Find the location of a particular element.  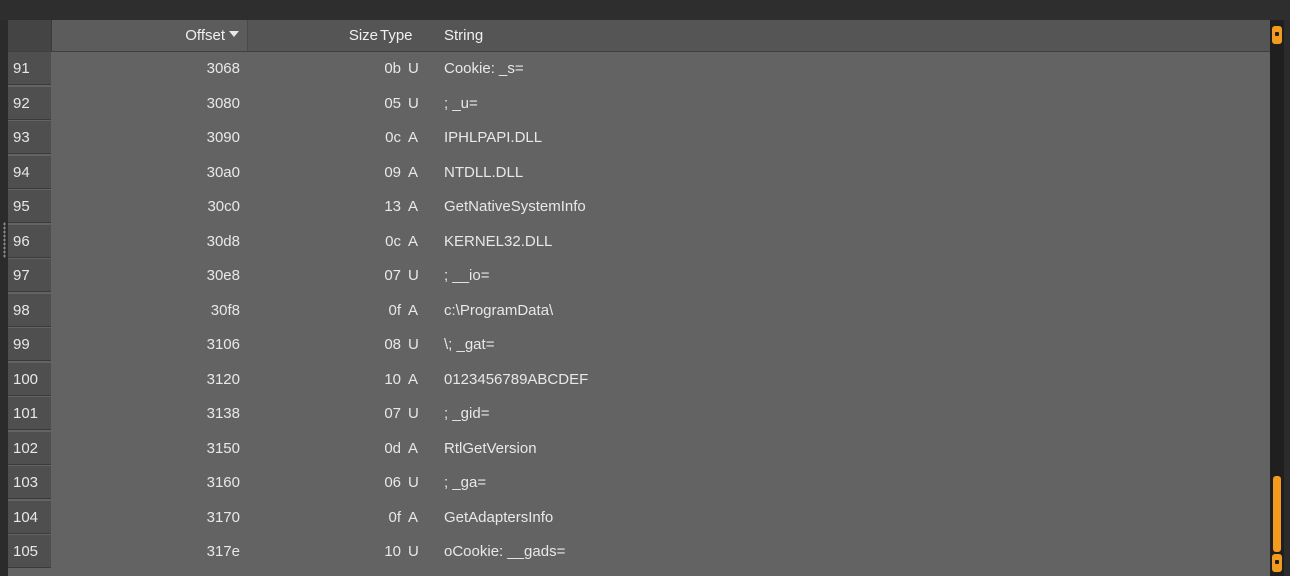

cell-string: \; _gat= is located at coordinates (469, 344).